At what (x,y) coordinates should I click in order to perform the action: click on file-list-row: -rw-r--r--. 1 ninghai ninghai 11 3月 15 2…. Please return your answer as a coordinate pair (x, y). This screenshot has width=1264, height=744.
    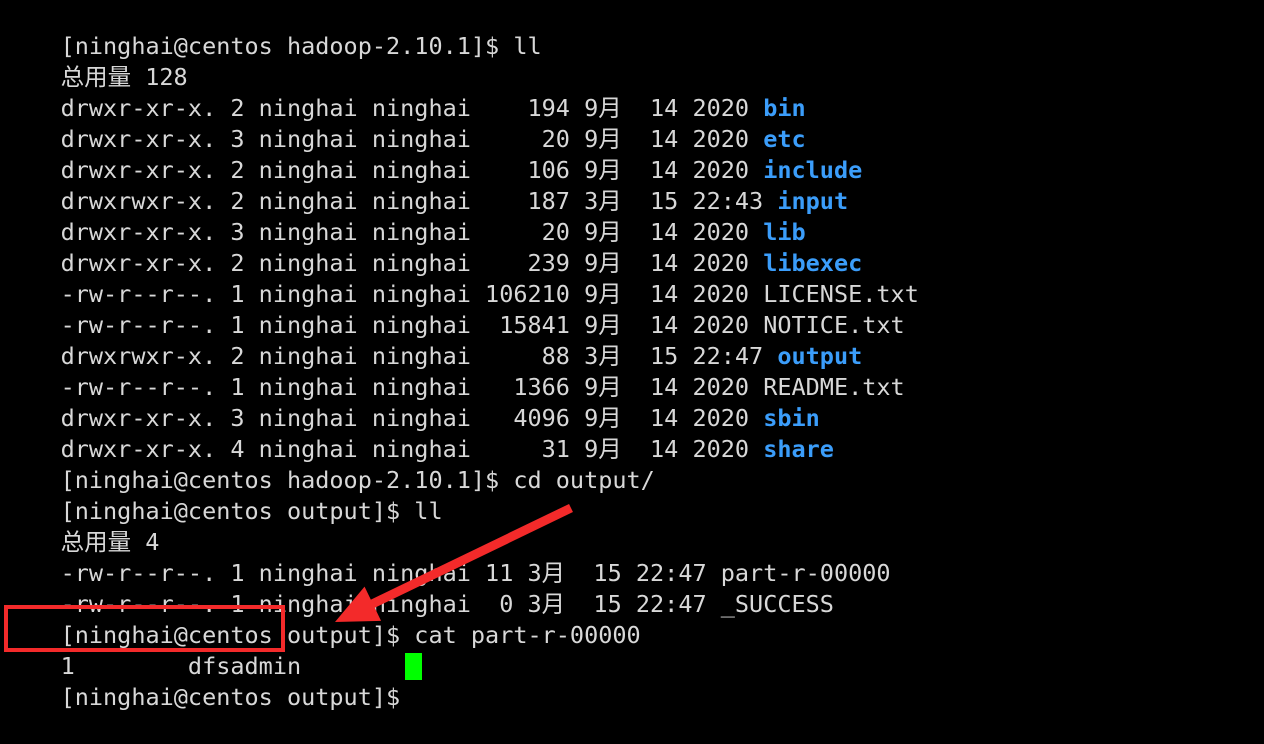
    Looking at the image, I should click on (447, 557).